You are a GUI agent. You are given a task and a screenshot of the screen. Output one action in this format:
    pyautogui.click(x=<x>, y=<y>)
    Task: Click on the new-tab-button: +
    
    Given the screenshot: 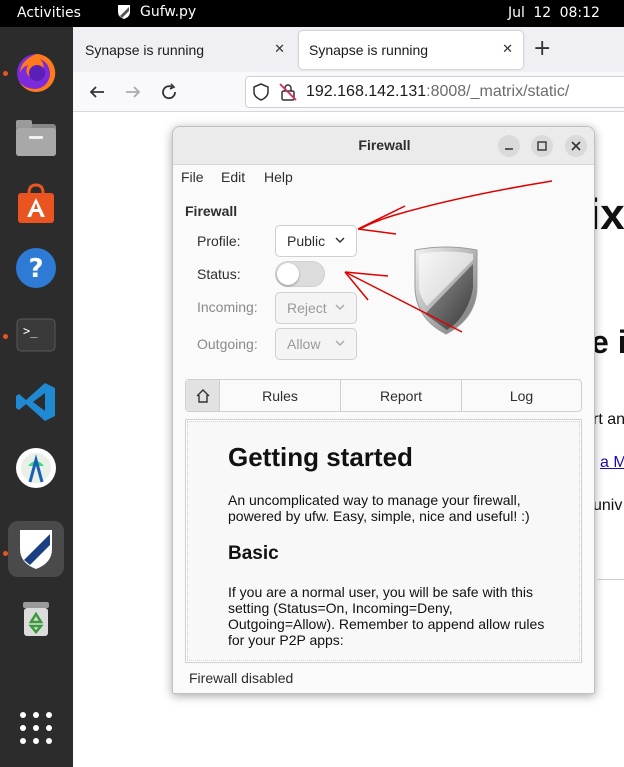 What is the action you would take?
    pyautogui.click(x=542, y=48)
    